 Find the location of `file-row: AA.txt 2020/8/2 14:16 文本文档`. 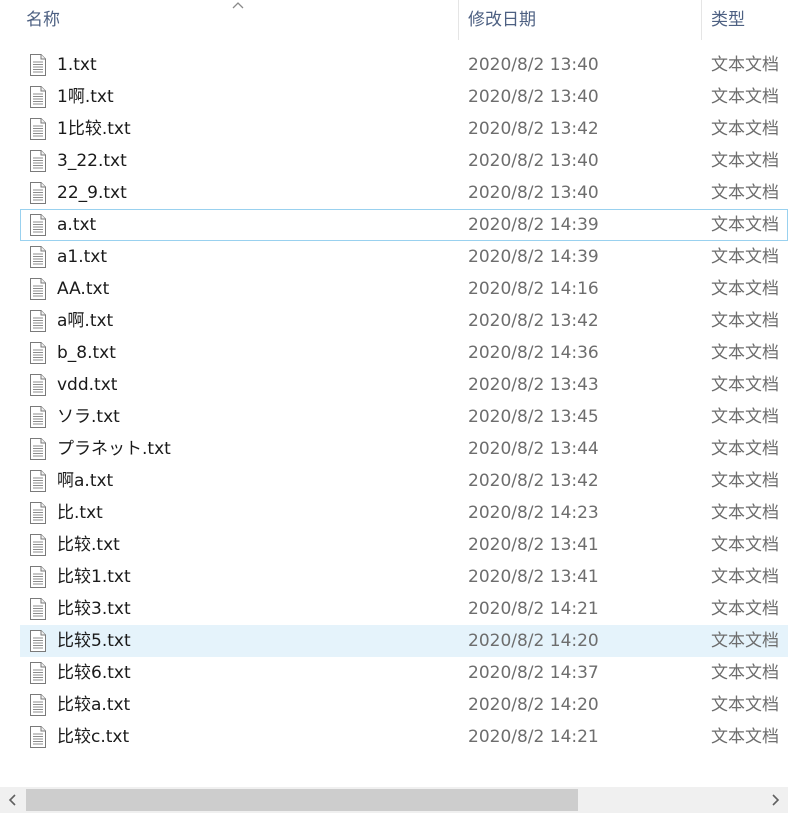

file-row: AA.txt 2020/8/2 14:16 文本文档 is located at coordinates (394, 289).